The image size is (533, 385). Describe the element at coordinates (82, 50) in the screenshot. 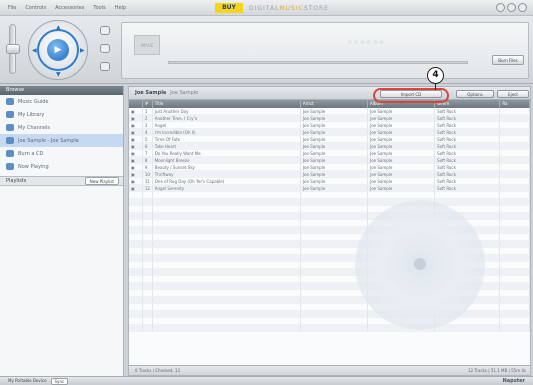

I see `next-icon: ▶` at that location.